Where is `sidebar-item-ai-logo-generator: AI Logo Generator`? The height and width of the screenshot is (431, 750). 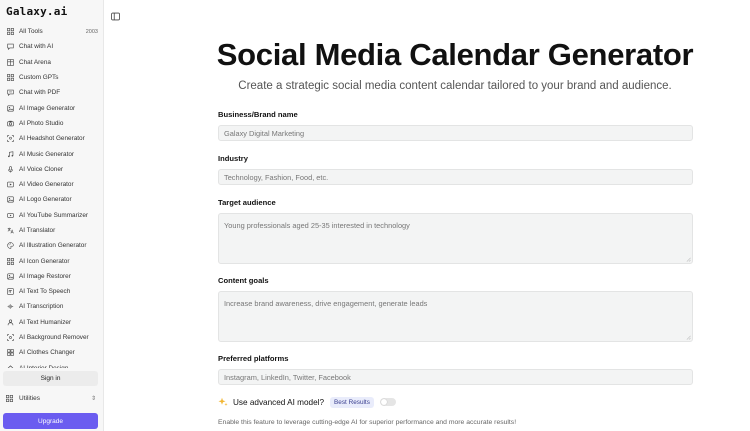
sidebar-item-ai-logo-generator: AI Logo Generator is located at coordinates (52, 199).